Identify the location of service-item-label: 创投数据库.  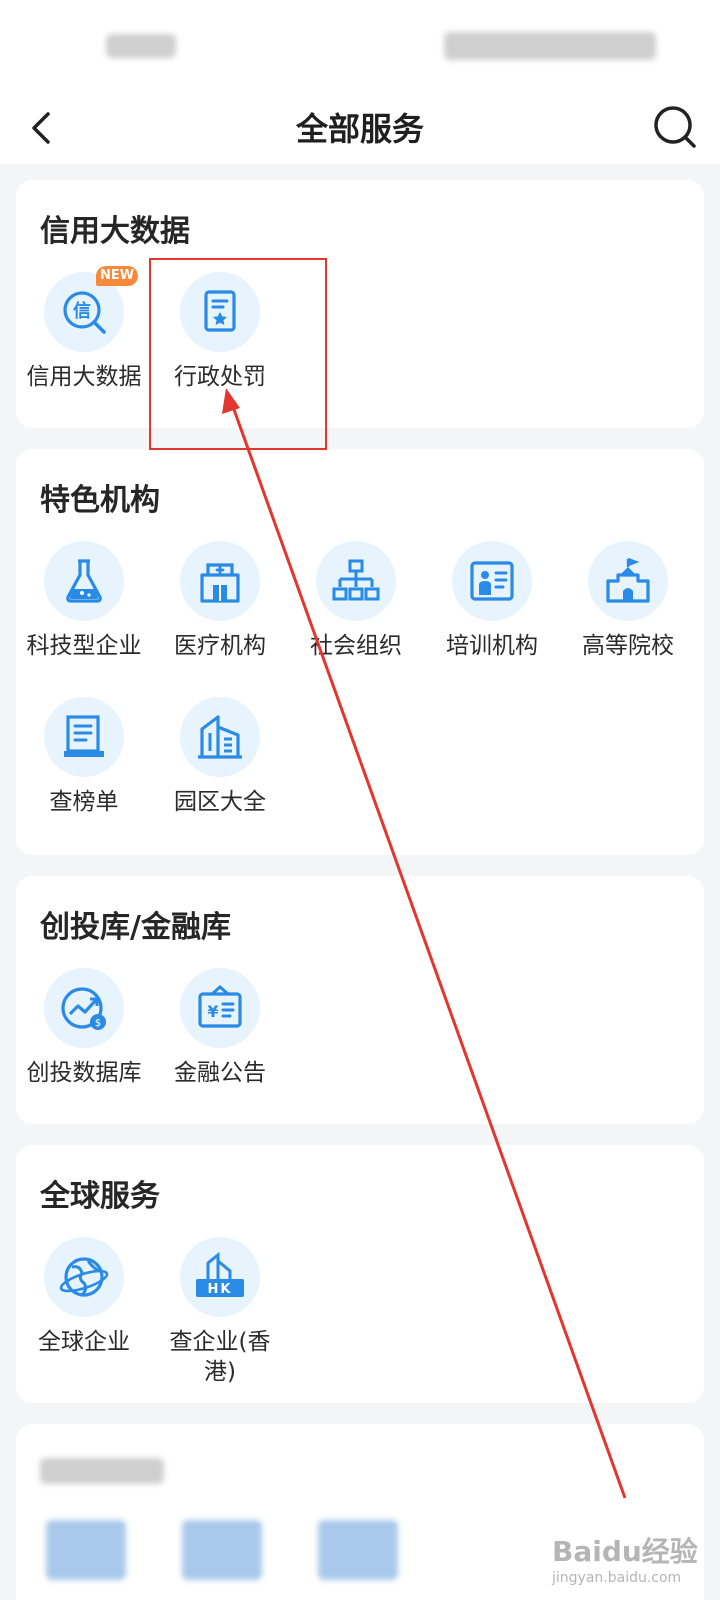
(84, 1073).